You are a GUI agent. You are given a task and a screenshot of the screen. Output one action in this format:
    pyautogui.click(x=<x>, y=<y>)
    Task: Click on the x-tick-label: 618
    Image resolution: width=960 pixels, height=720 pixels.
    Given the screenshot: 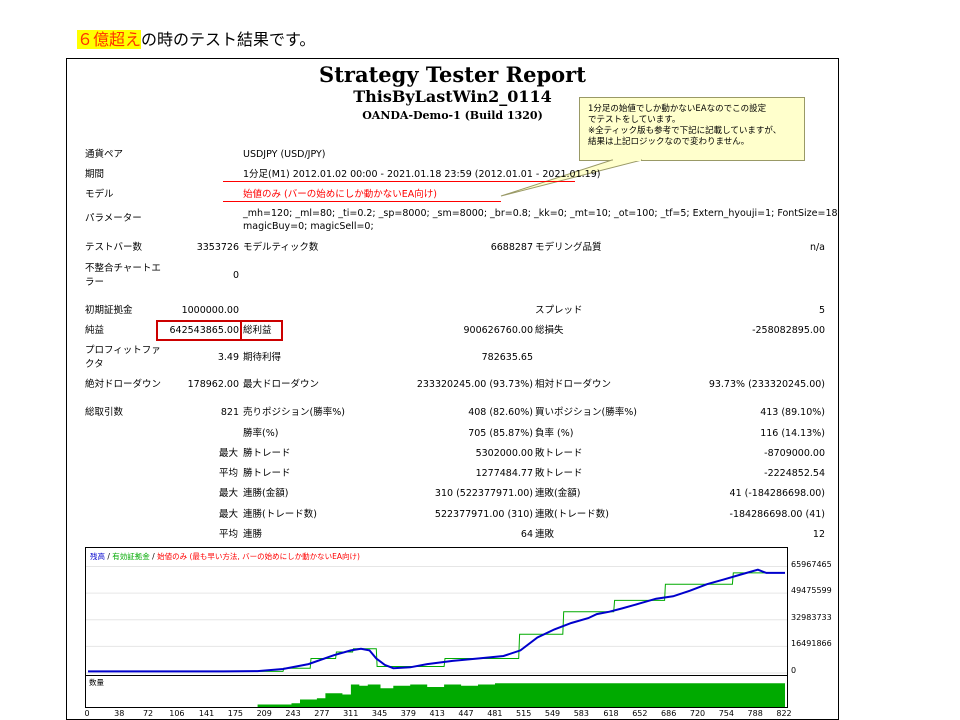 What is the action you would take?
    pyautogui.click(x=611, y=713)
    